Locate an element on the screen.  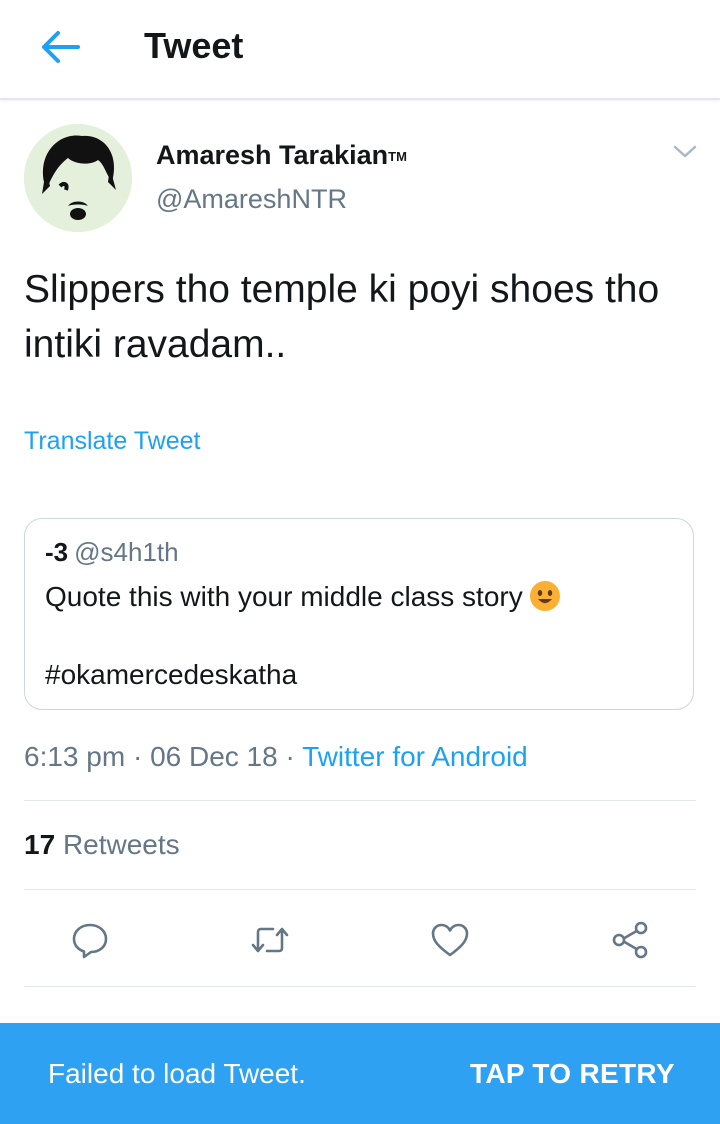
translate-tweet-link: Translate Tweet is located at coordinates (112, 441).